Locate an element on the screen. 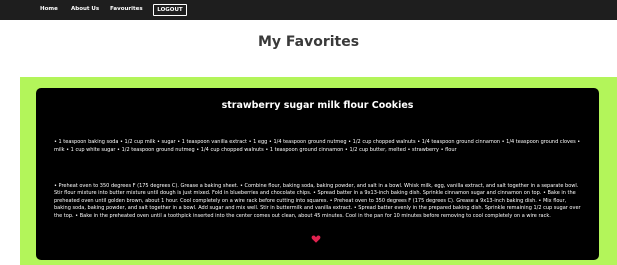 Image resolution: width=617 pixels, height=265 pixels. page-title: My Favorites is located at coordinates (308, 42).